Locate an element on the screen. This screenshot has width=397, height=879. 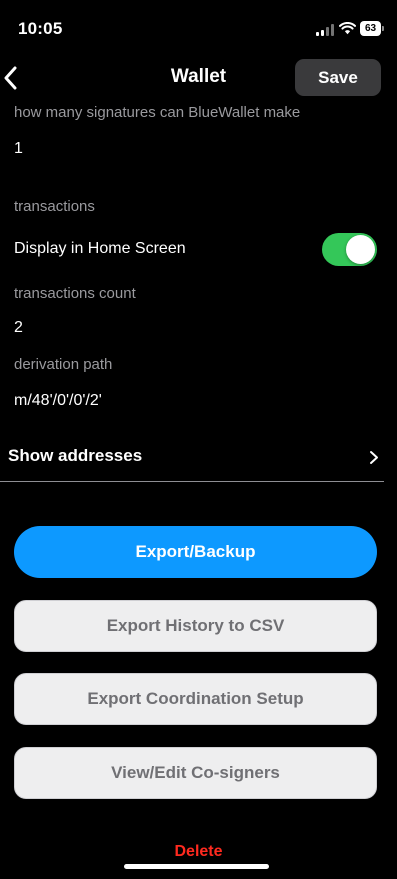
status-time: 10:05 is located at coordinates (40, 28).